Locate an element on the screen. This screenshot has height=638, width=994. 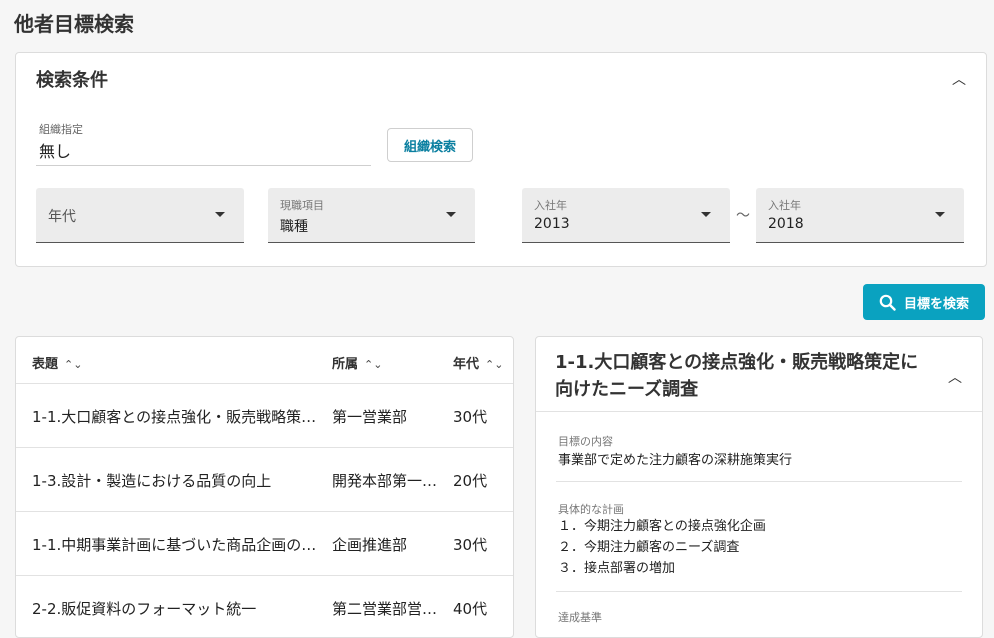
collapse-criteria-button: ︿ is located at coordinates (959, 79).